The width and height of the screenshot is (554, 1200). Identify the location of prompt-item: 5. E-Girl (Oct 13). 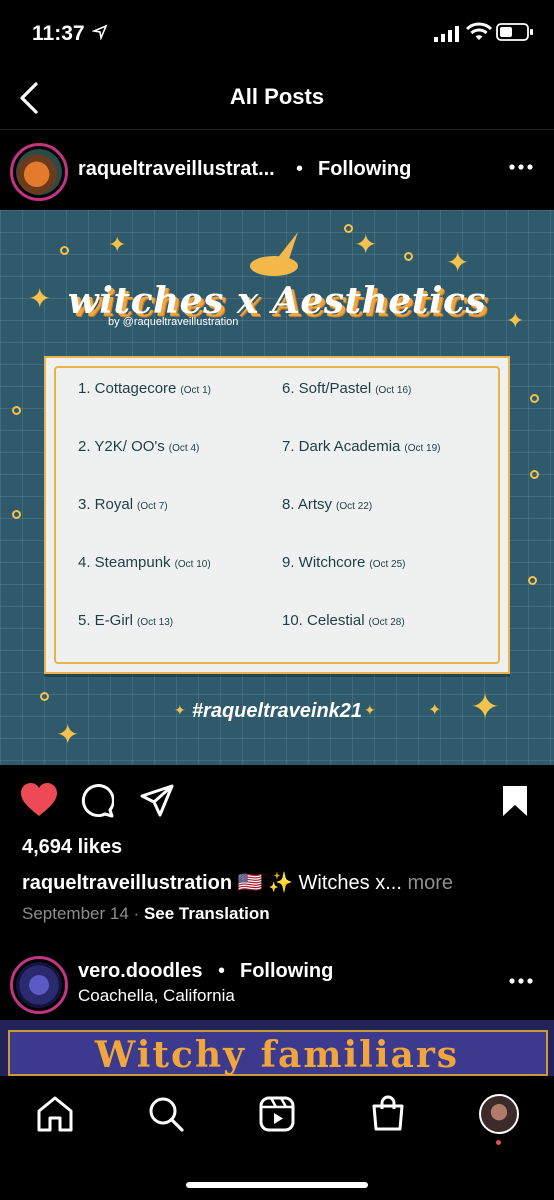
(126, 620).